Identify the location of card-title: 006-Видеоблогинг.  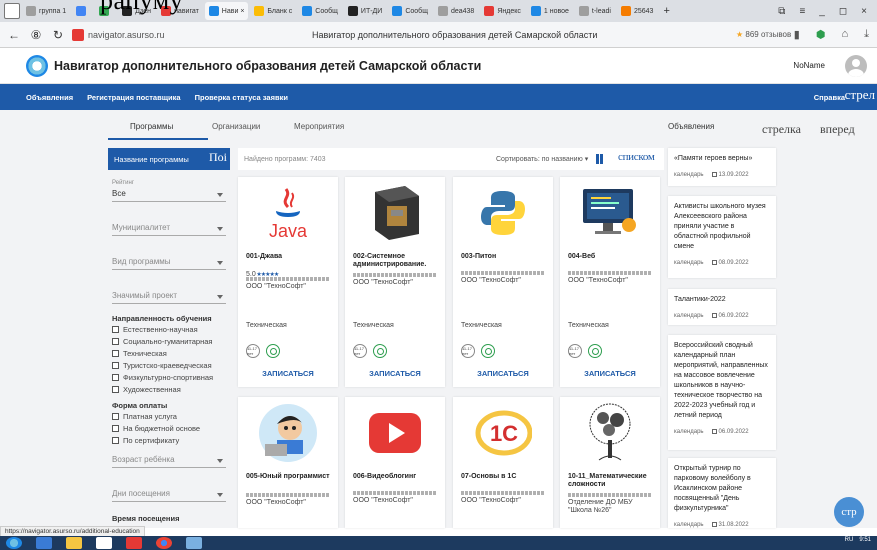
(397, 477).